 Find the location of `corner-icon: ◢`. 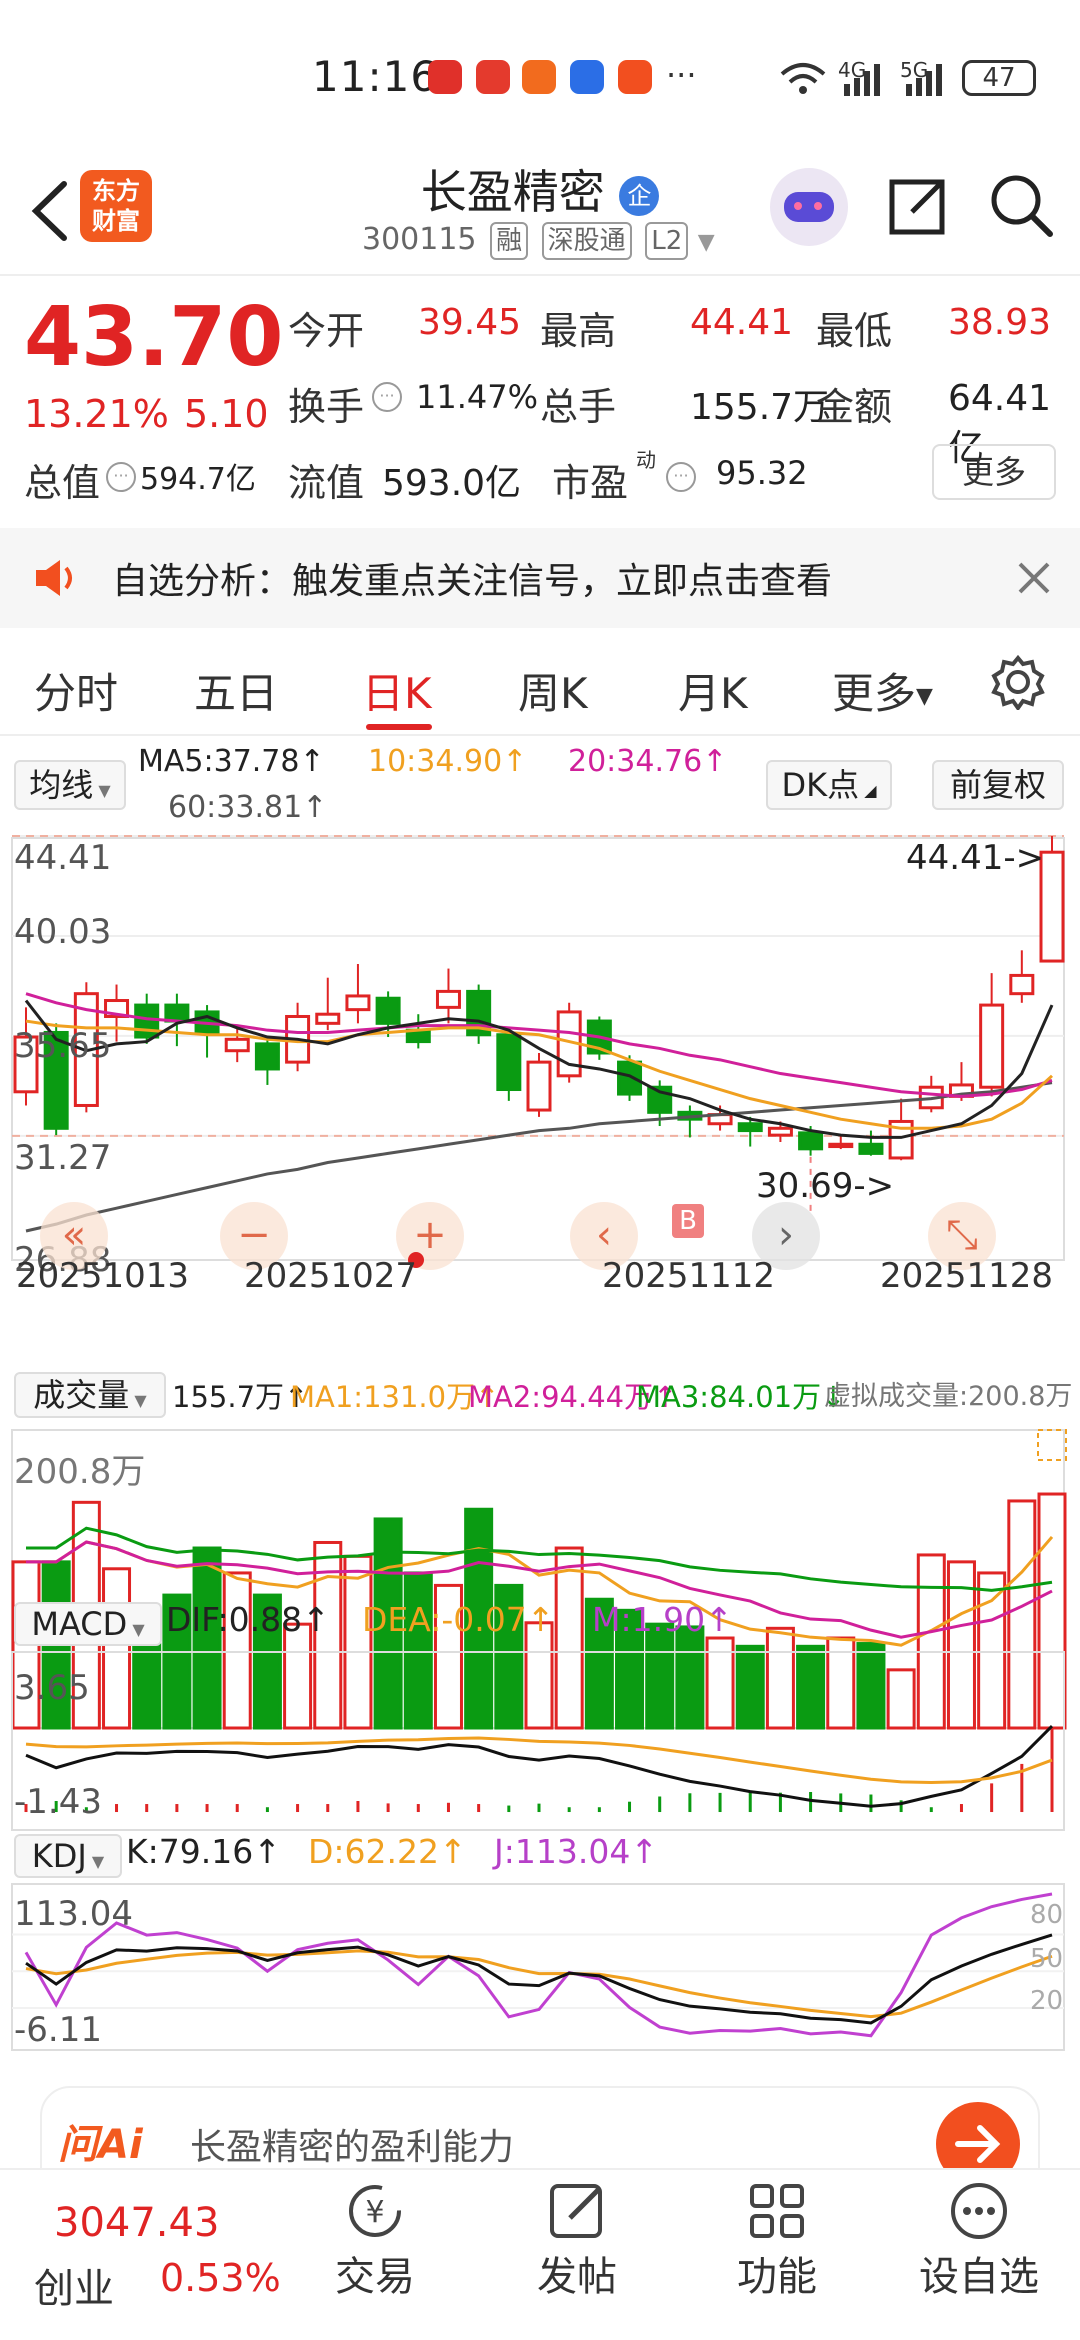

corner-icon: ◢ is located at coordinates (868, 790).